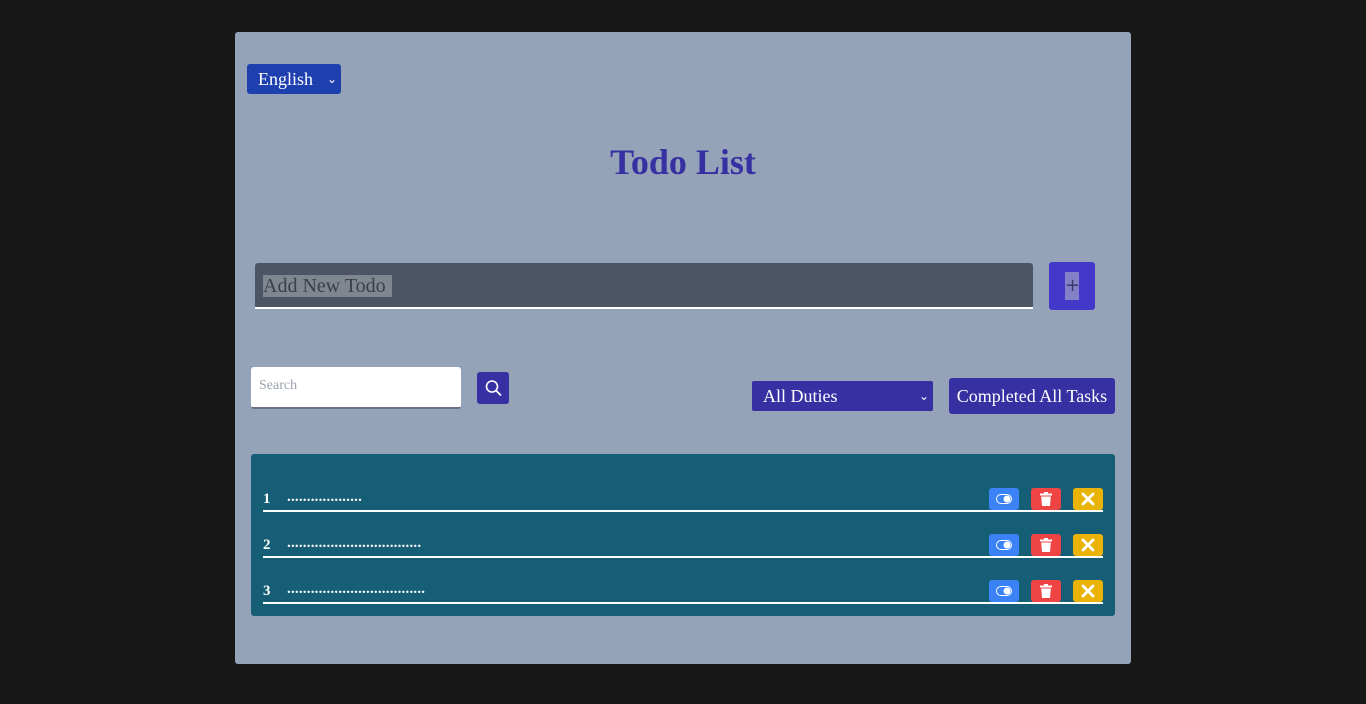 Image resolution: width=1366 pixels, height=704 pixels. I want to click on new-todo-input: Add New Todo, so click(644, 286).